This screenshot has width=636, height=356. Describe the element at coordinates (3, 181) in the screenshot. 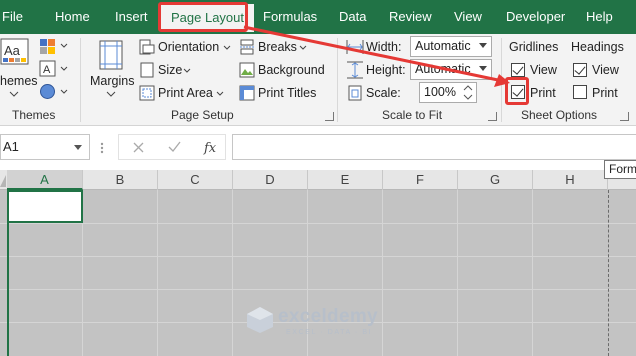

I see `select-all-corner-icon` at that location.